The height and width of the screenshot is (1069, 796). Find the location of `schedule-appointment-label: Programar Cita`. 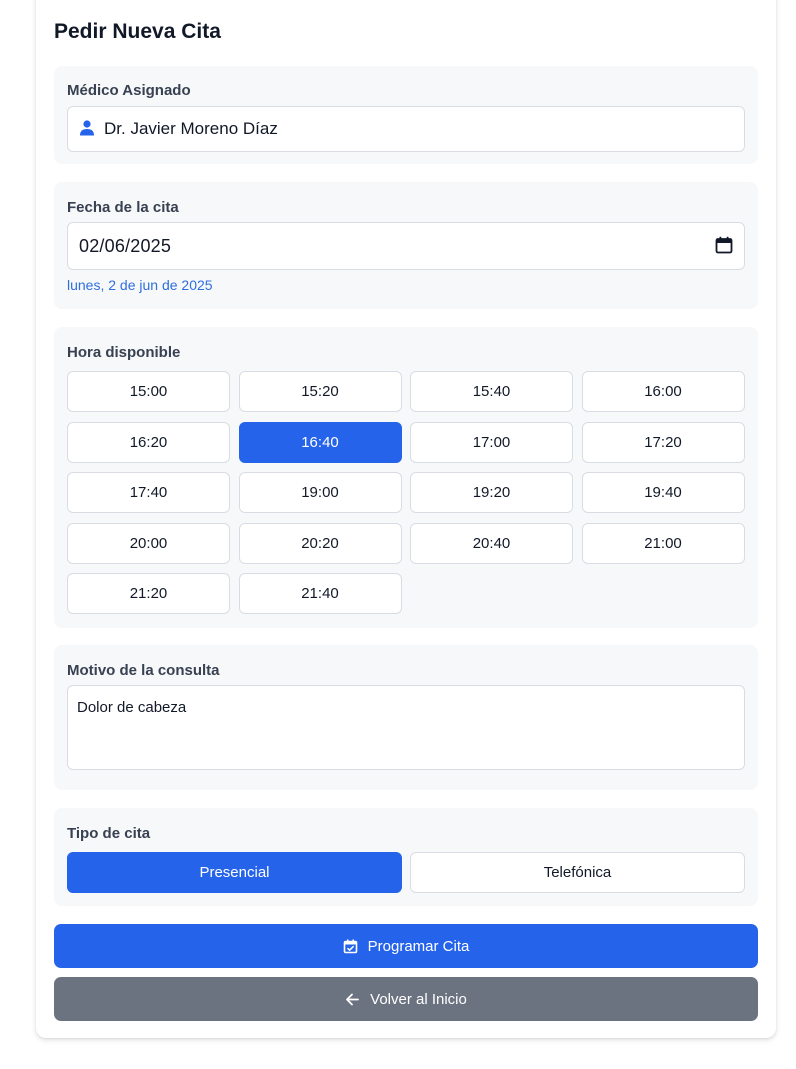

schedule-appointment-label: Programar Cita is located at coordinates (418, 946).